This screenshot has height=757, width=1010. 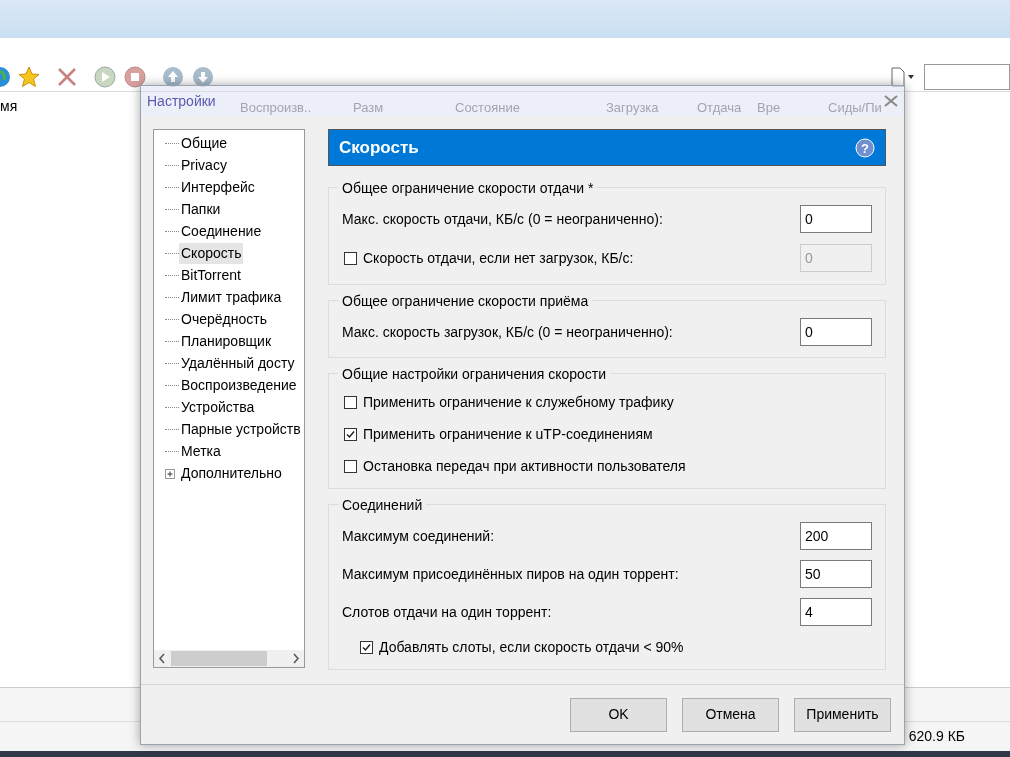 What do you see at coordinates (9, 106) in the screenshot?
I see `column-header: мя` at bounding box center [9, 106].